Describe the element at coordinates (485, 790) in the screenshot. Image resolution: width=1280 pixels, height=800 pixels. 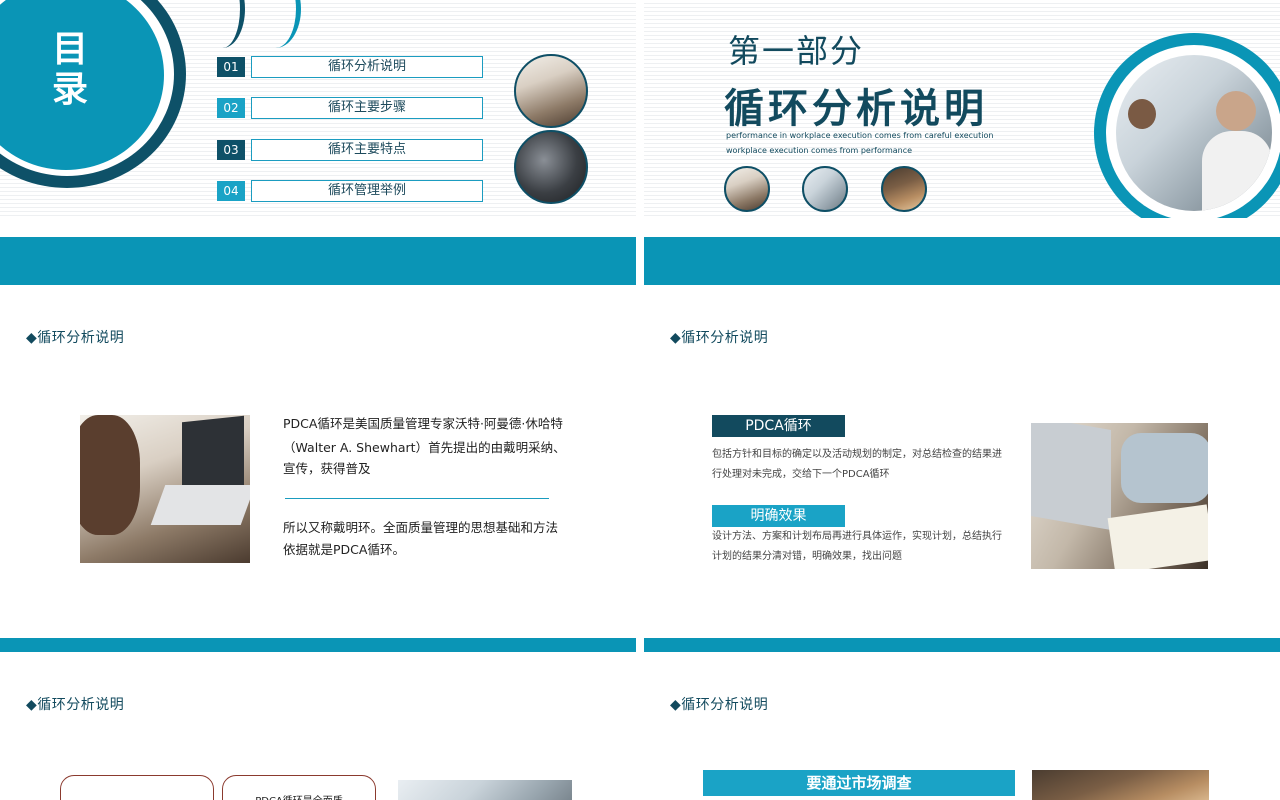
I see `photo-team` at that location.